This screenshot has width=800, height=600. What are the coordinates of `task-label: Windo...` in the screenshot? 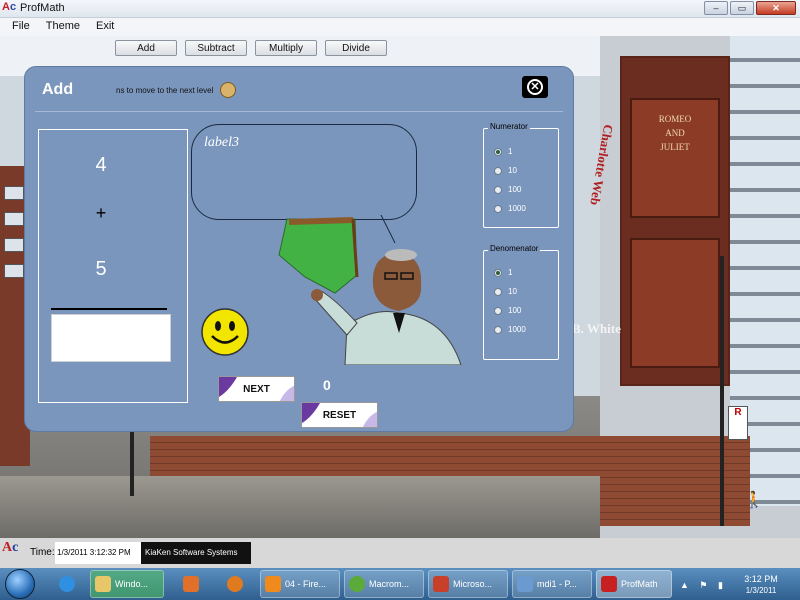 It's located at (132, 584).